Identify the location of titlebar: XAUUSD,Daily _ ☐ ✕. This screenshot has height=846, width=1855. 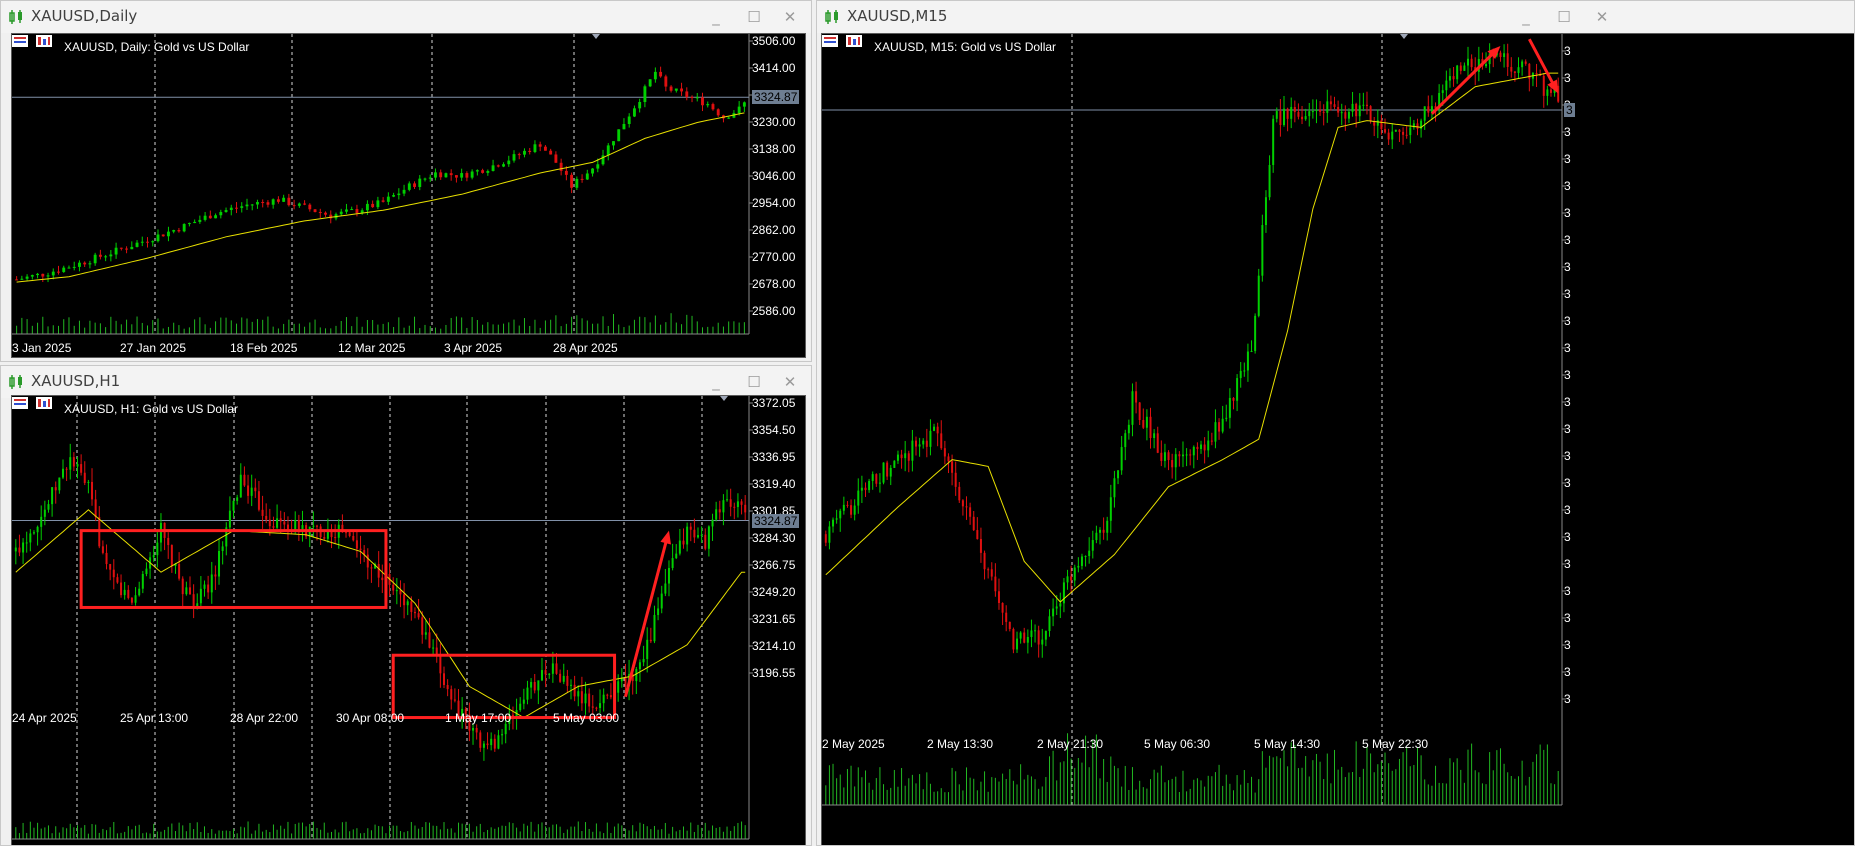
(406, 17).